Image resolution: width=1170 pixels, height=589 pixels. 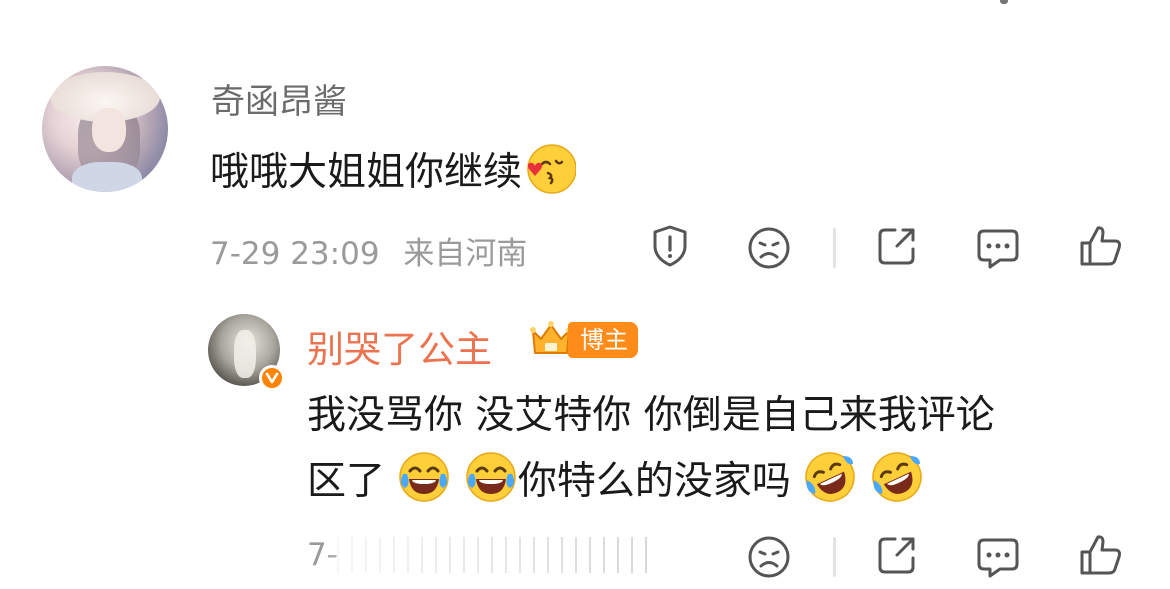 What do you see at coordinates (366, 172) in the screenshot?
I see `comment-text: 哦哦大姐姐你继续` at bounding box center [366, 172].